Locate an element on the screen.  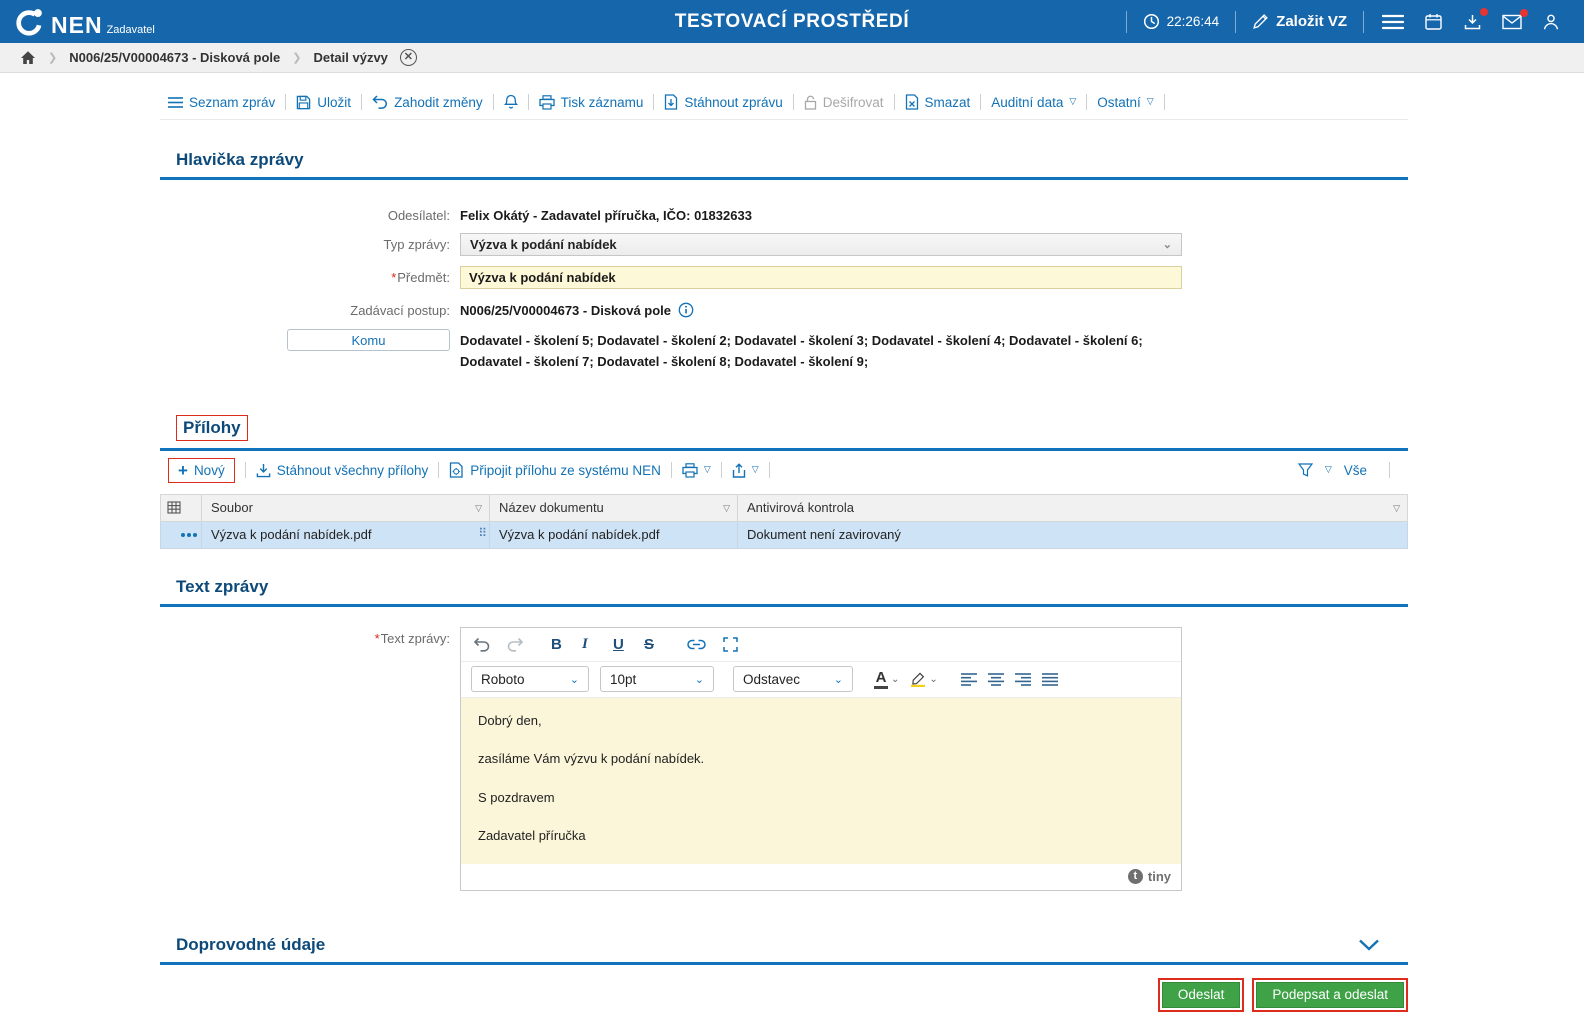
home-icon is located at coordinates (28, 57).